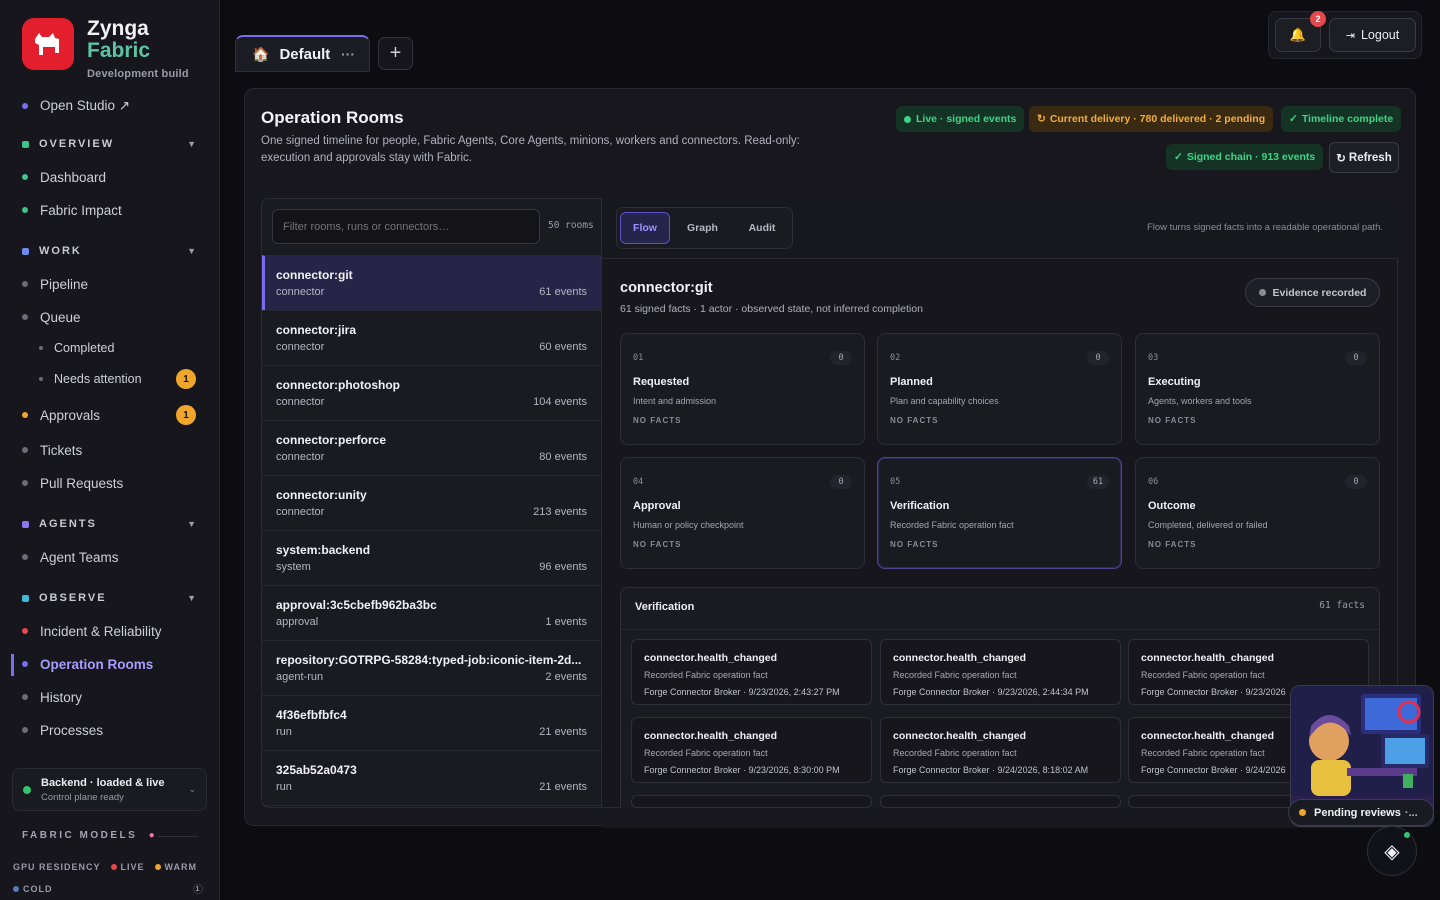 Image resolution: width=1440 pixels, height=900 pixels. Describe the element at coordinates (431, 392) in the screenshot. I see `room-item: connector:photoshop connector 104 events` at that location.